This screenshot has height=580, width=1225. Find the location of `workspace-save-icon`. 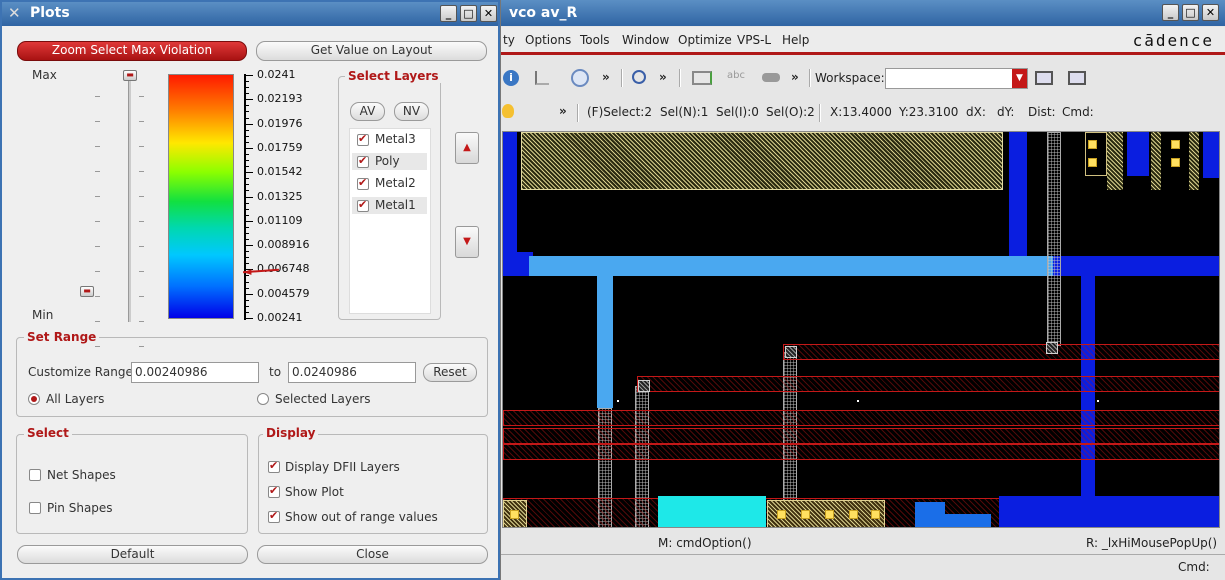

workspace-save-icon is located at coordinates (1044, 78).